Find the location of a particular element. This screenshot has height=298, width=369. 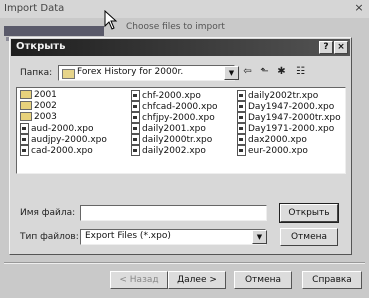

open-button: Открыть is located at coordinates (309, 213).